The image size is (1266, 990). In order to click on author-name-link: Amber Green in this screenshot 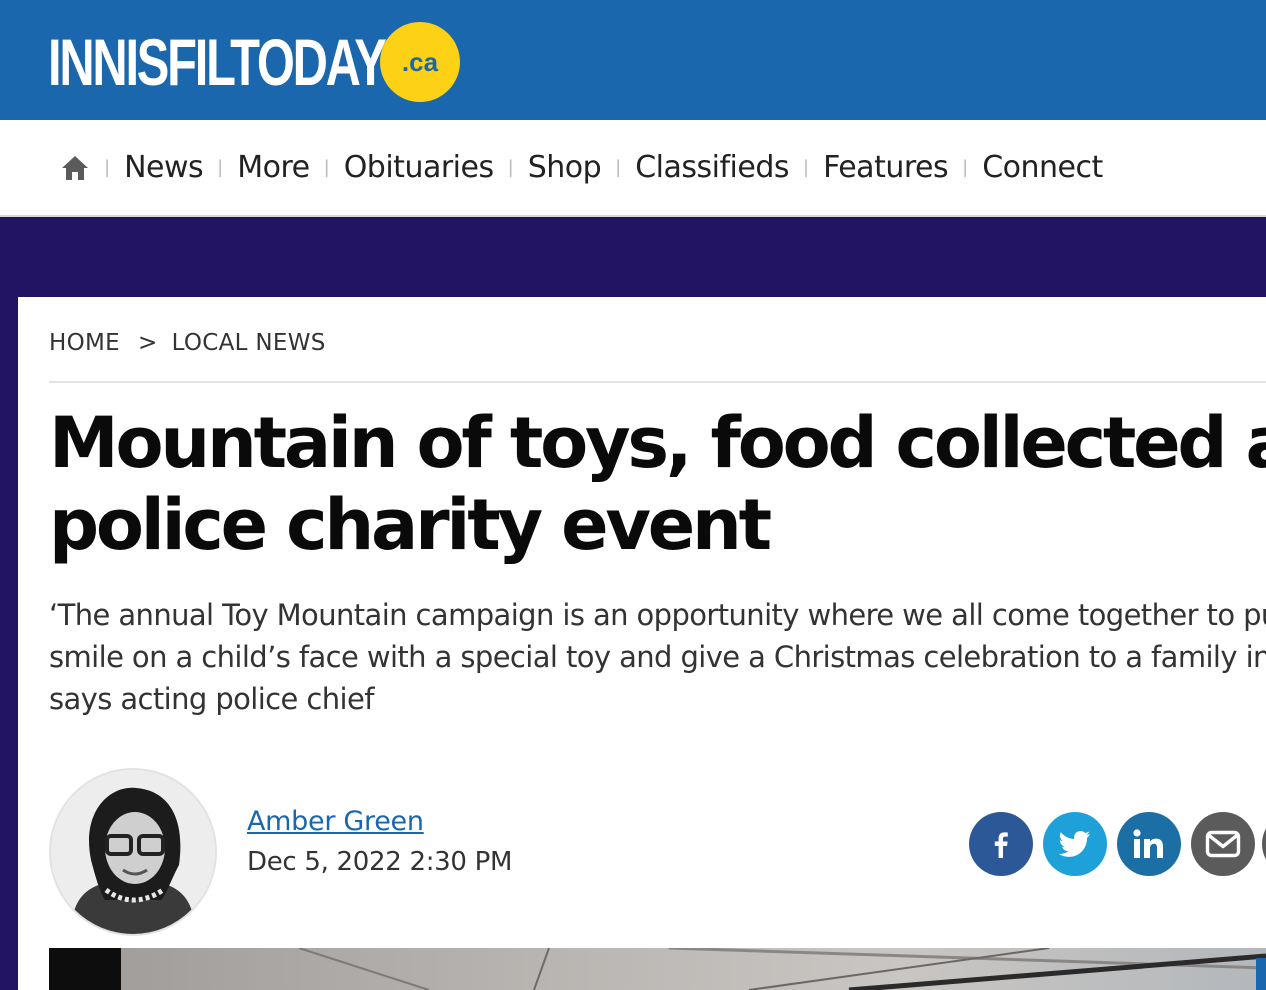, I will do `click(335, 821)`.